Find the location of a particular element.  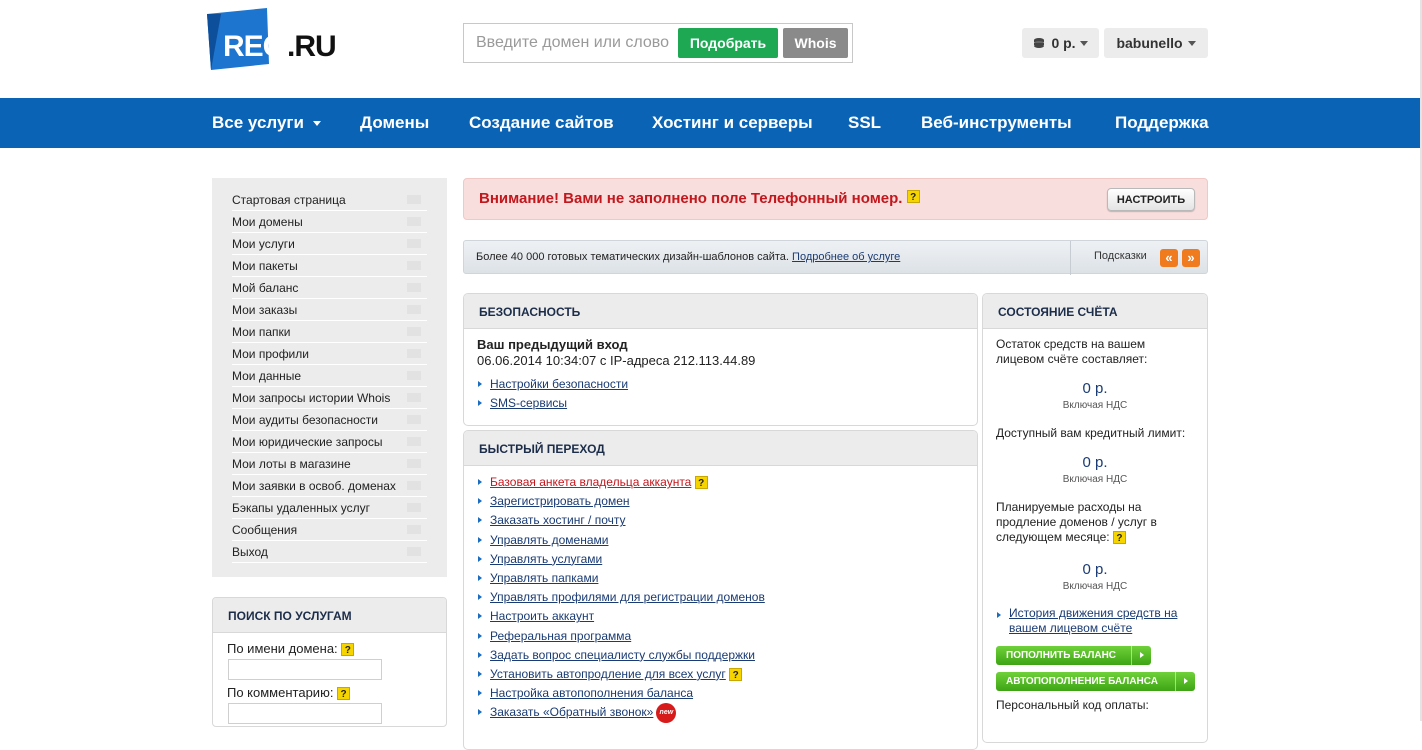

user-menu: babunello is located at coordinates (1156, 43).